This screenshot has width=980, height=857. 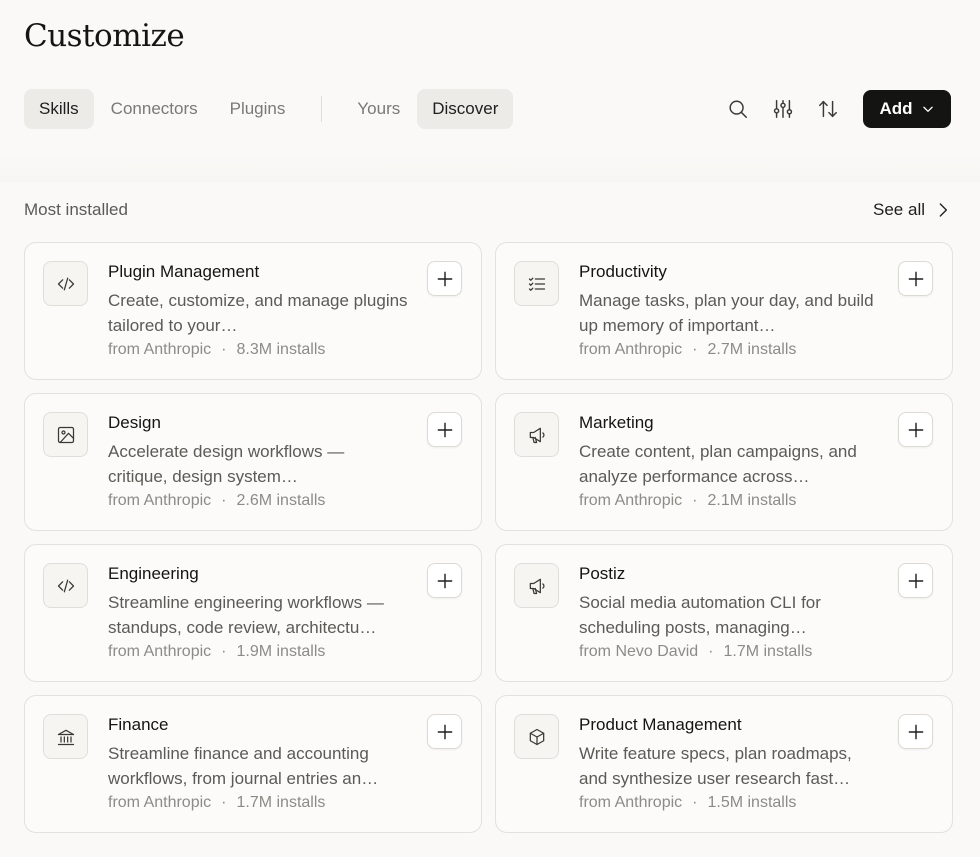 What do you see at coordinates (378, 109) in the screenshot?
I see `tab-yours: Yours` at bounding box center [378, 109].